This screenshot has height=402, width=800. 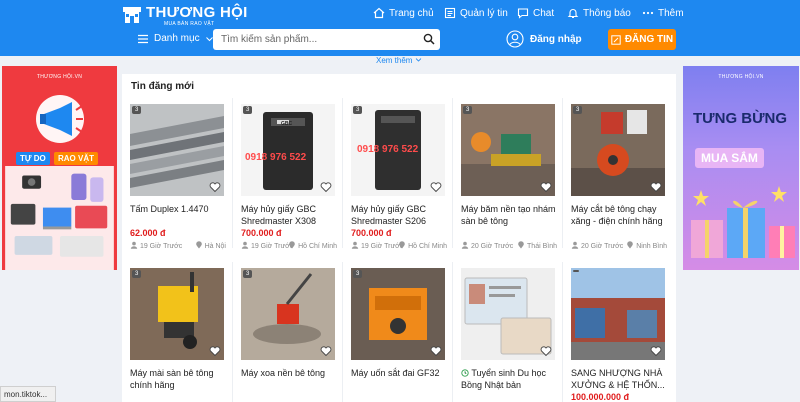 What do you see at coordinates (576, 271) in the screenshot?
I see `image-count-badge` at bounding box center [576, 271].